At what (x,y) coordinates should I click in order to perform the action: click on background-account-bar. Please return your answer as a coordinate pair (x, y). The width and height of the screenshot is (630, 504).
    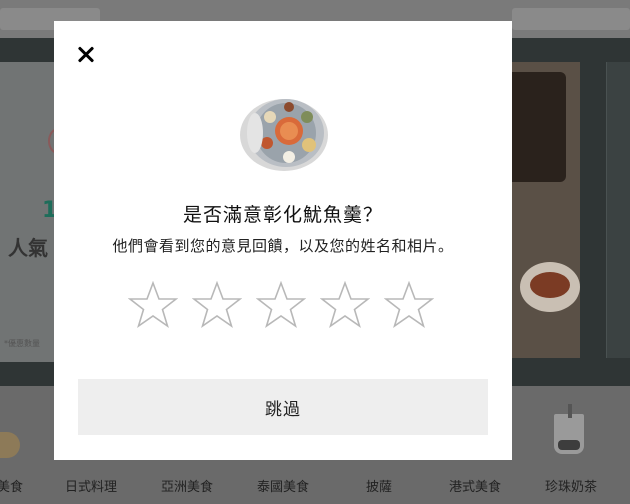
    Looking at the image, I should click on (571, 19).